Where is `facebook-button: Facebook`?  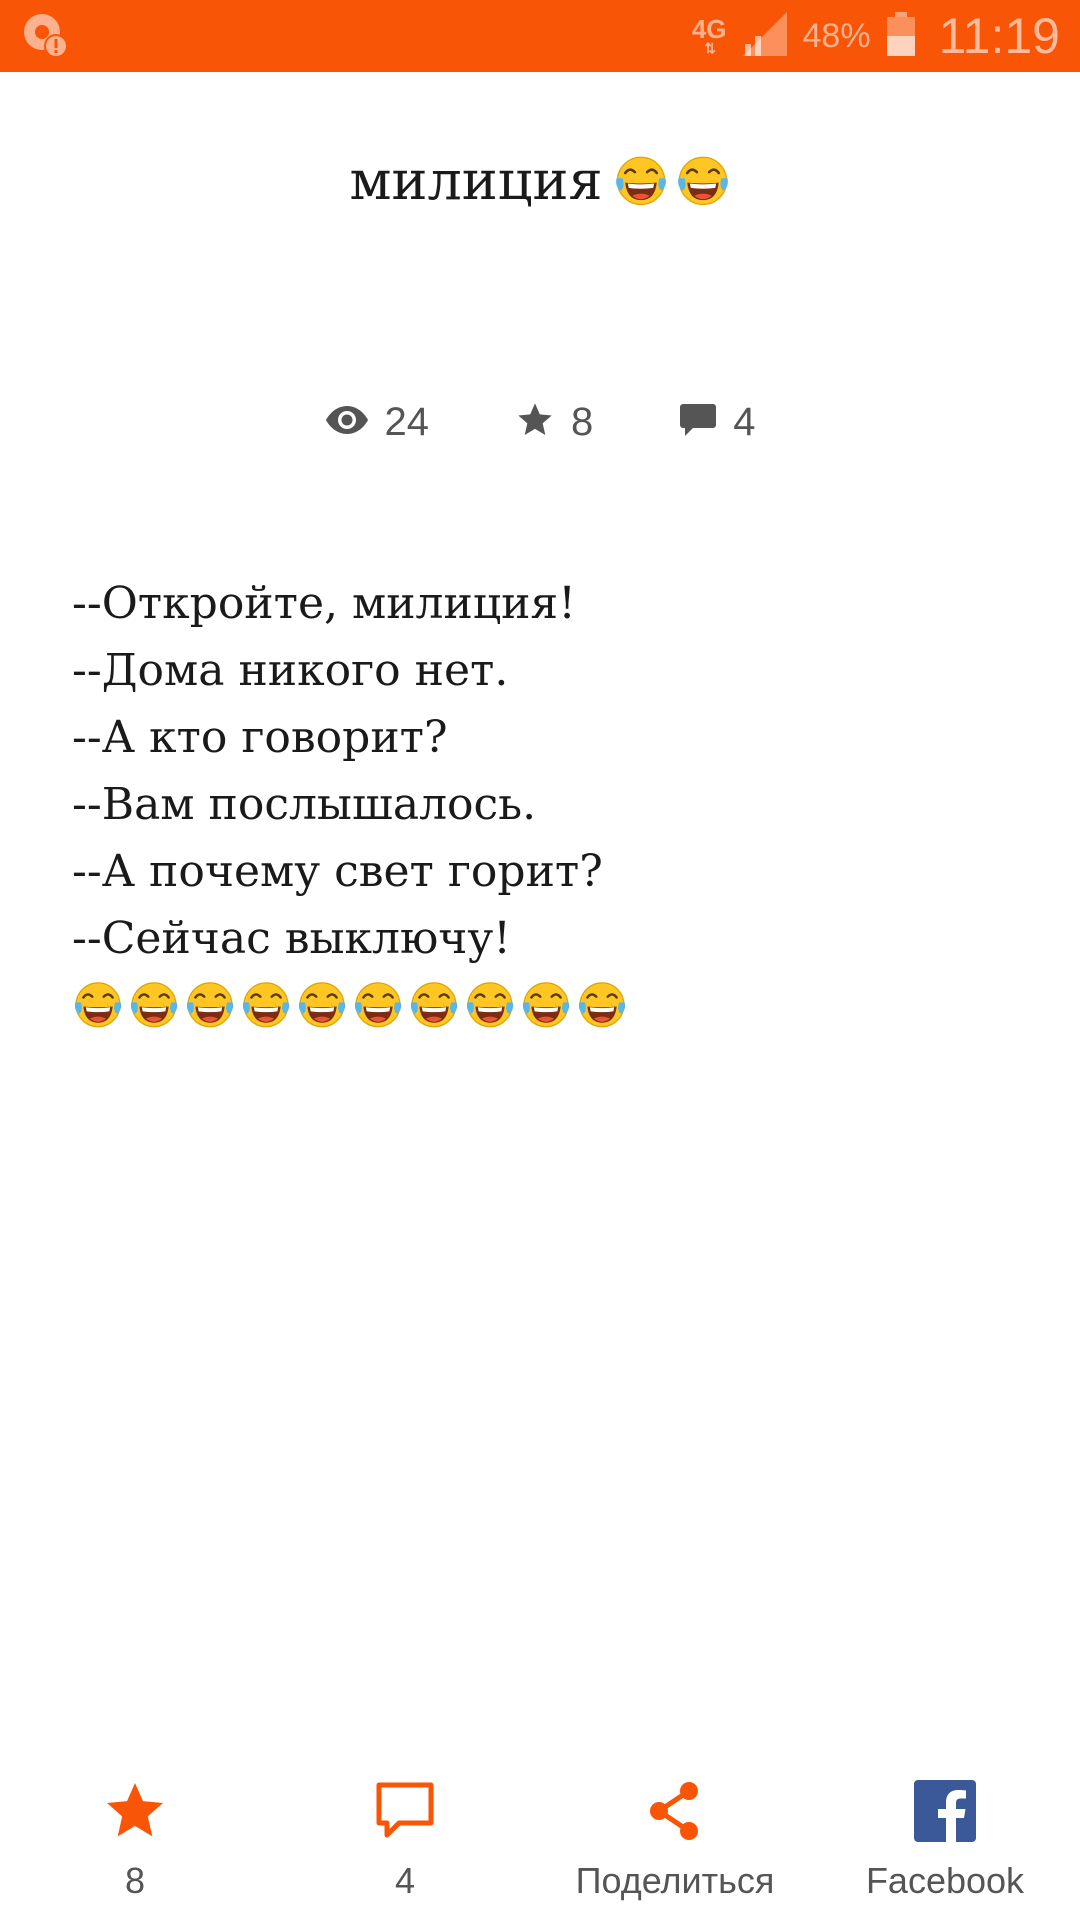
facebook-button: Facebook is located at coordinates (945, 1840).